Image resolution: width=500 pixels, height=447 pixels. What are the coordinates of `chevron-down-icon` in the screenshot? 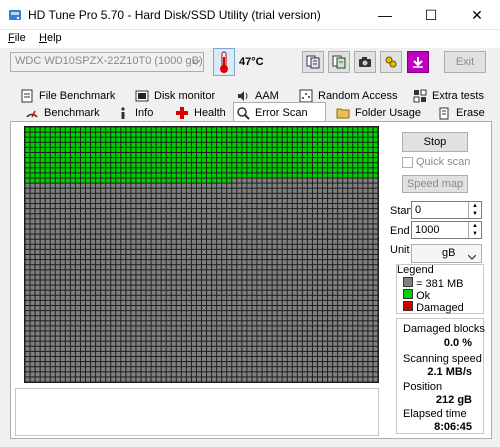 It's located at (195, 62).